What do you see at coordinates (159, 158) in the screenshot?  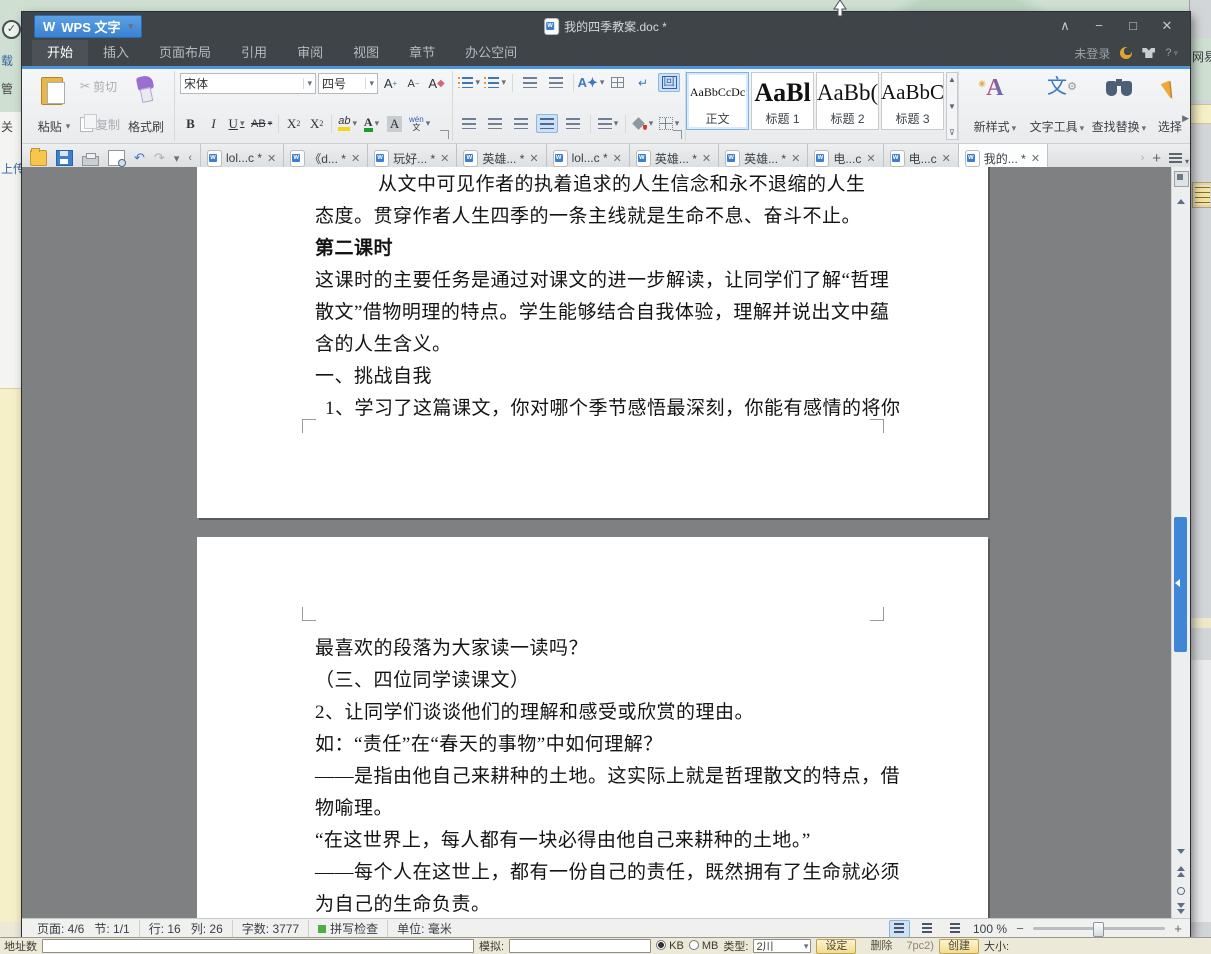 I see `redo-icon: ↷` at bounding box center [159, 158].